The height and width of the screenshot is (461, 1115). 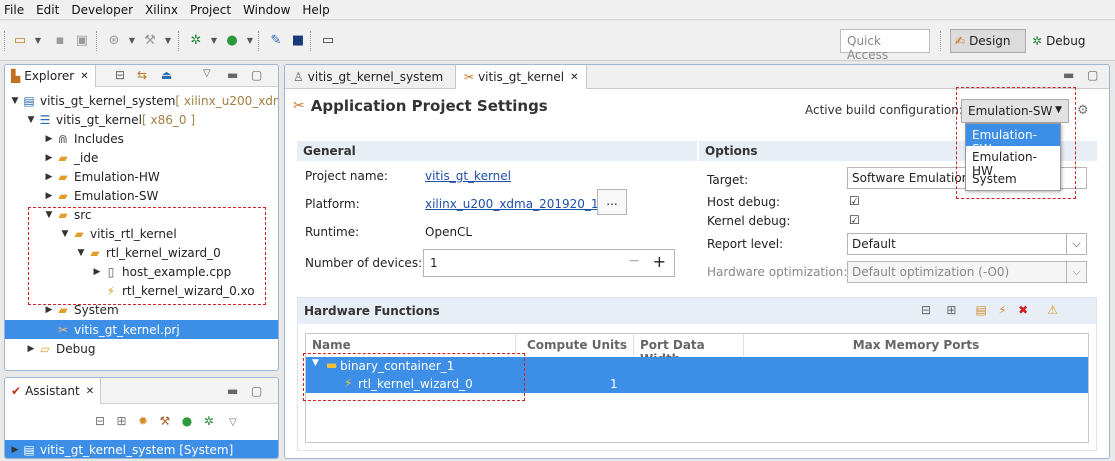 What do you see at coordinates (101, 176) in the screenshot?
I see `tree-item-emulation-hw: ▶ ▰ Emulation-HW` at bounding box center [101, 176].